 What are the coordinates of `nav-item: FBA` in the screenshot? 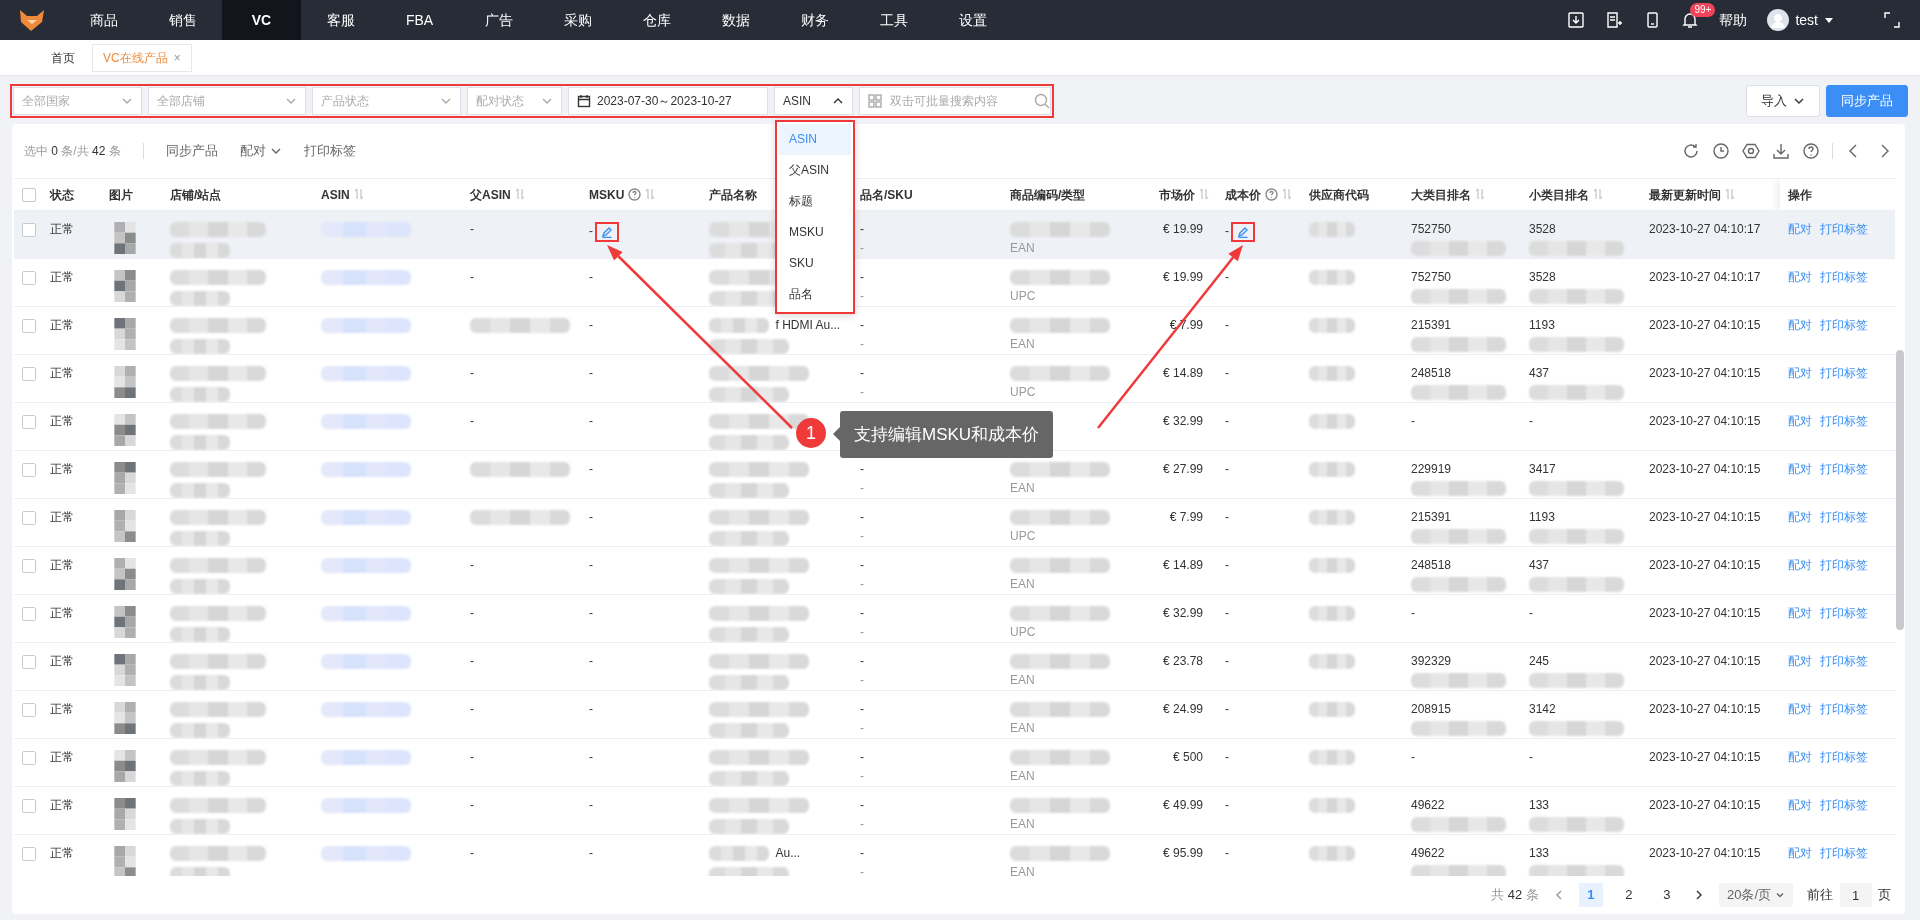 It's located at (419, 20).